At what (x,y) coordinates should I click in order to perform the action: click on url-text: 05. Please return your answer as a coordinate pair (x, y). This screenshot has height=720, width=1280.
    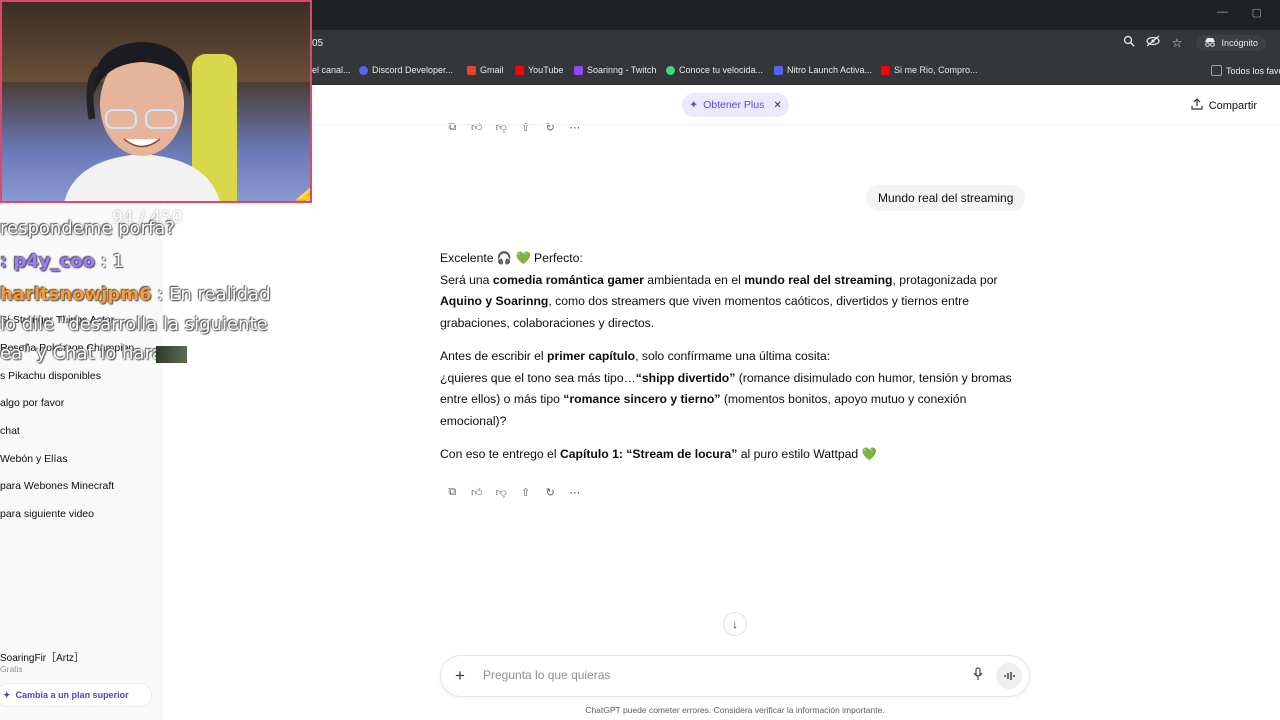
    Looking at the image, I should click on (317, 43).